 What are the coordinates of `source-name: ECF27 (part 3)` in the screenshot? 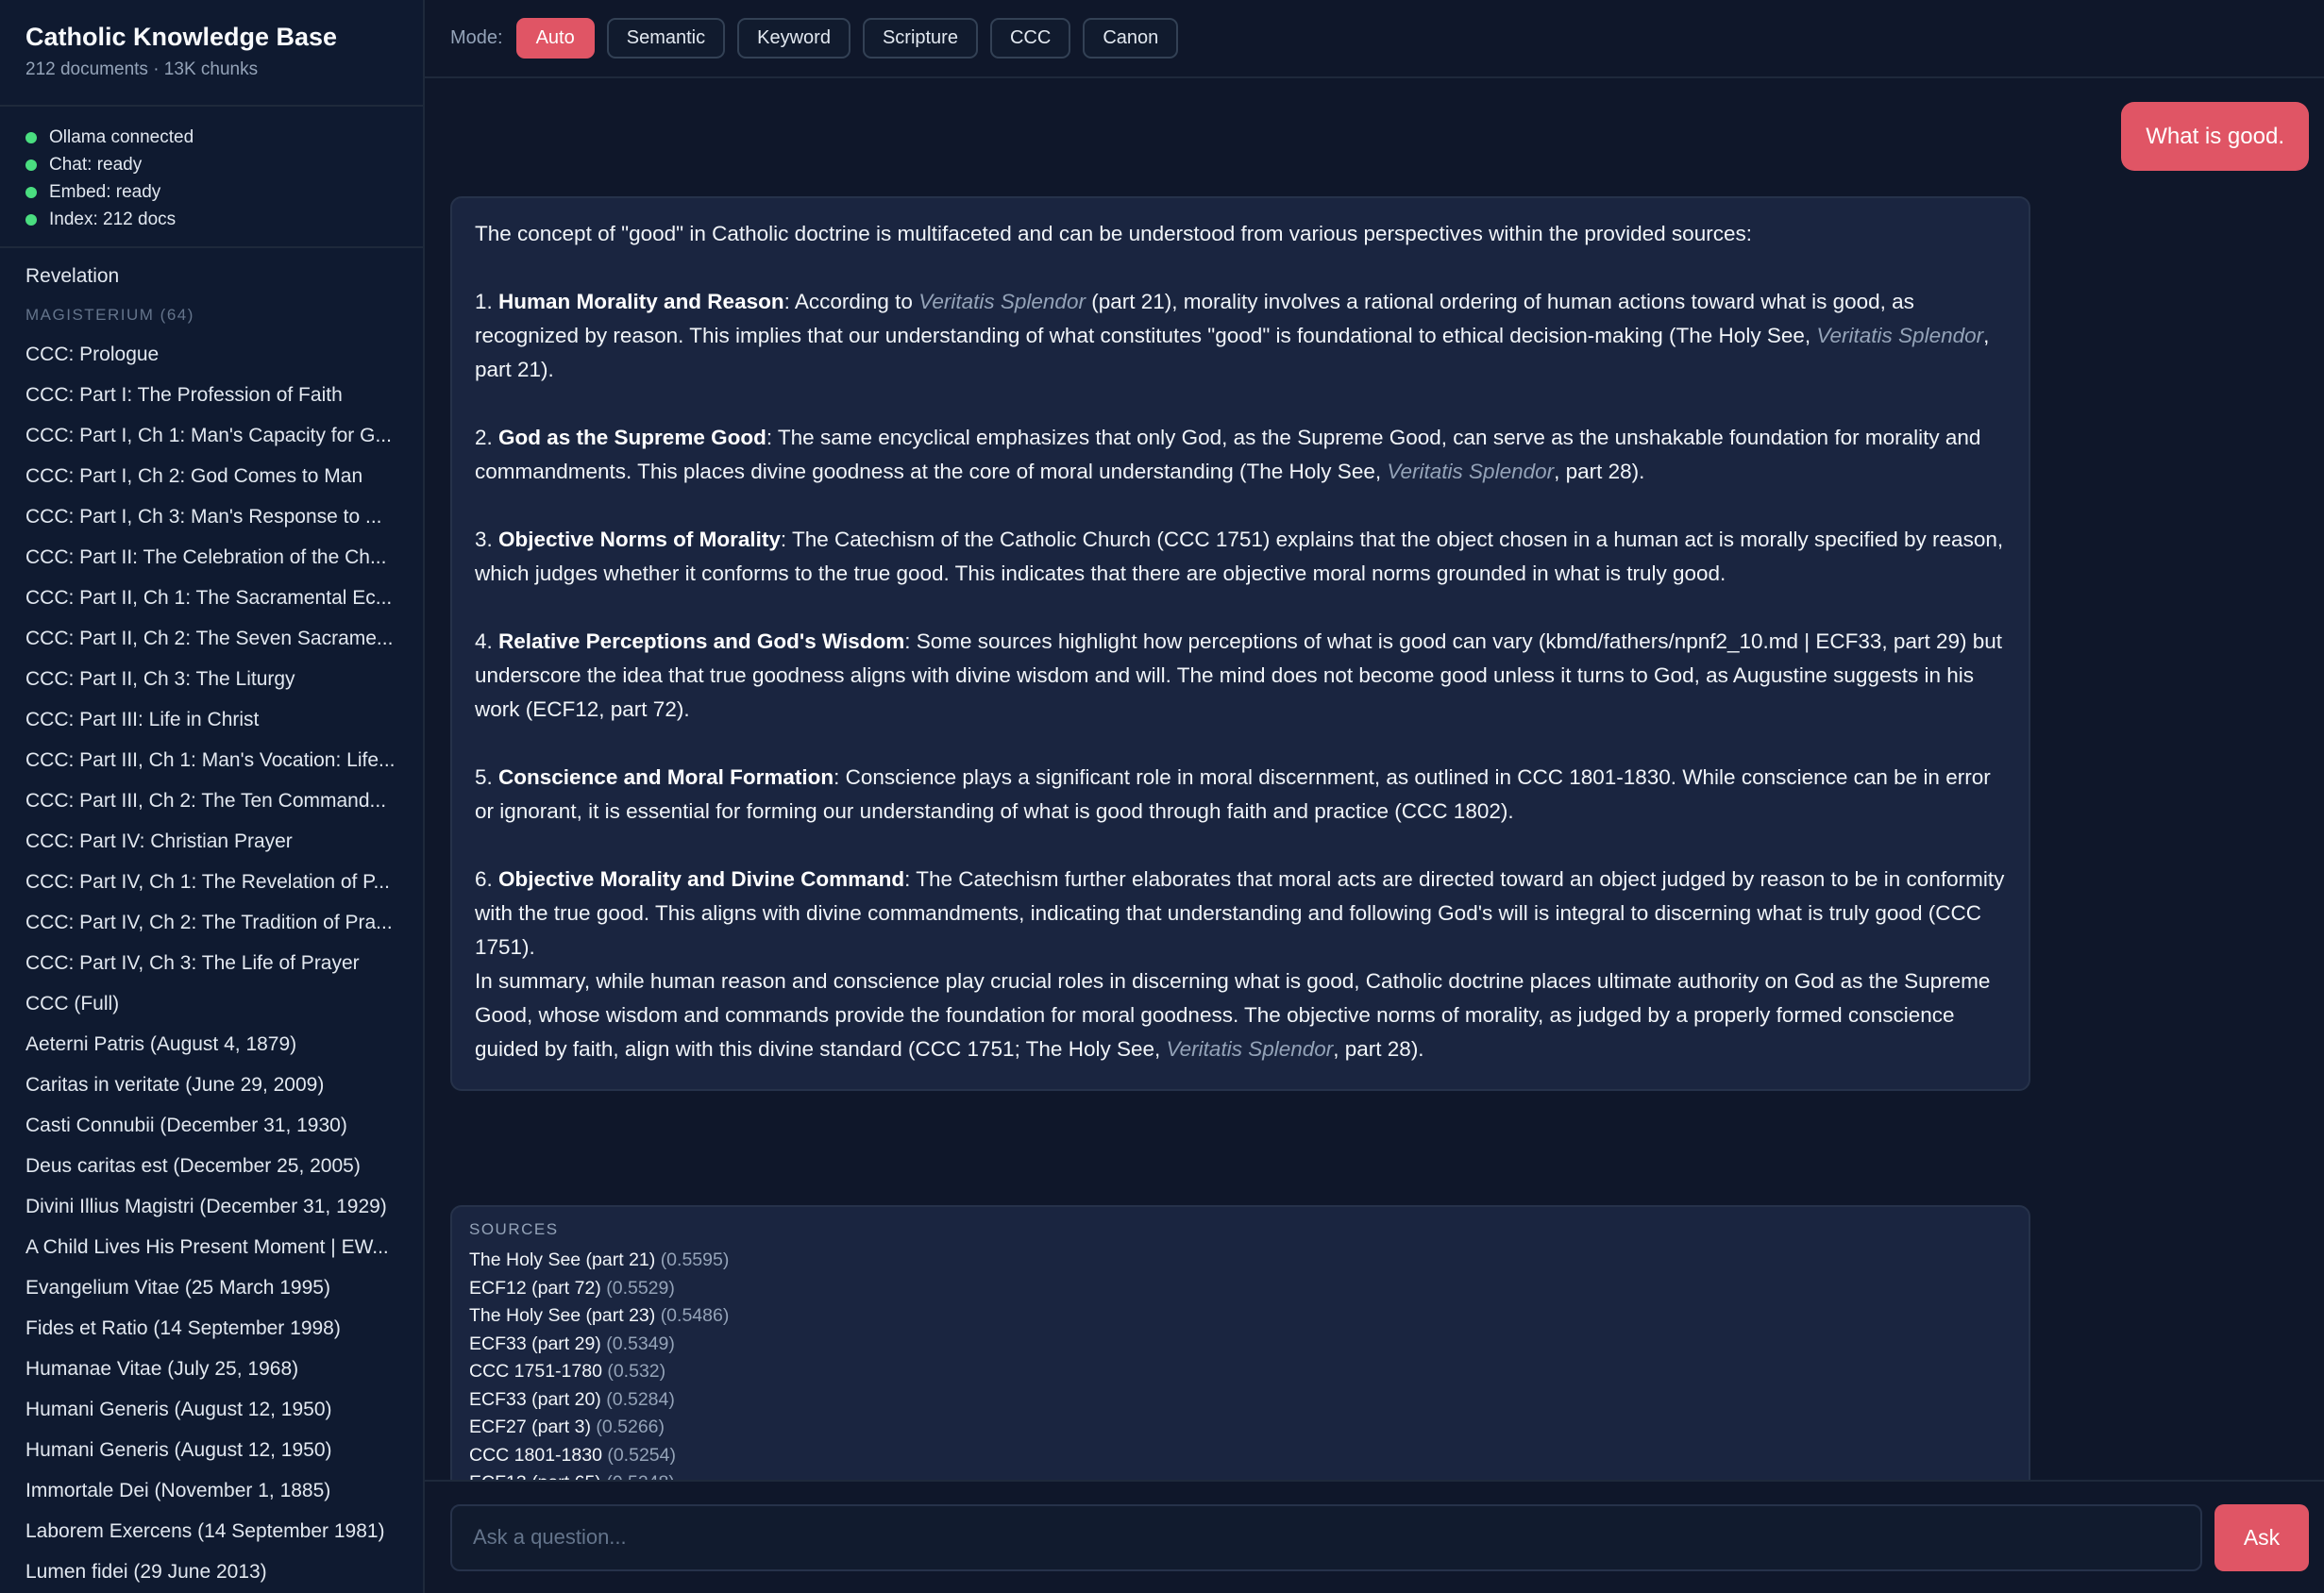 It's located at (530, 1427).